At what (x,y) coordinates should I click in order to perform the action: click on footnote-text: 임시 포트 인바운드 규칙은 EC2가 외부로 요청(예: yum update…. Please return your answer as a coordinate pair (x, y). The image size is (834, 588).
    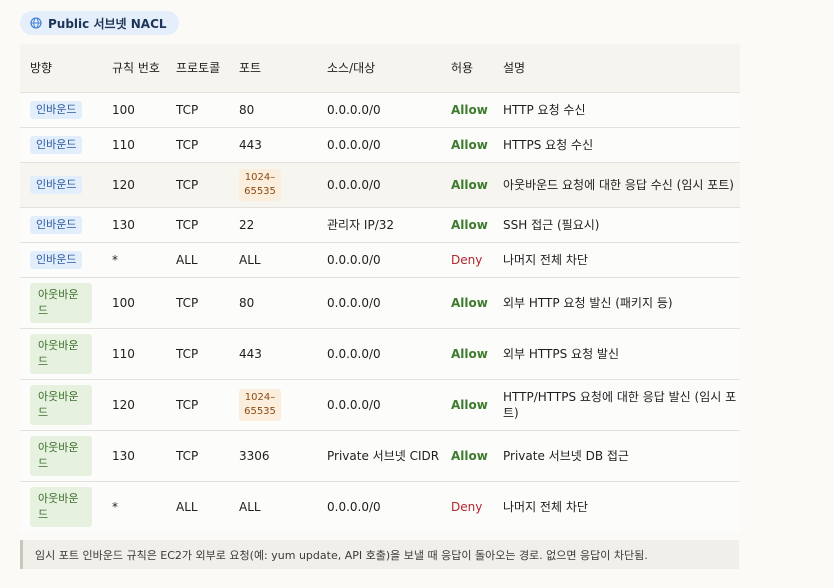
    Looking at the image, I should click on (341, 555).